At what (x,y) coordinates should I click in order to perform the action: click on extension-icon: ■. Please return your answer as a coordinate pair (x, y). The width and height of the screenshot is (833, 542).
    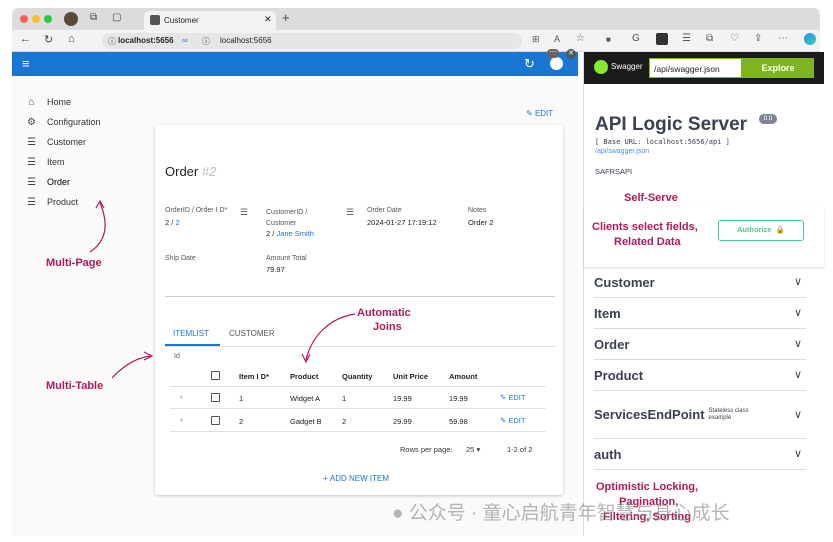
    Looking at the image, I should click on (608, 39).